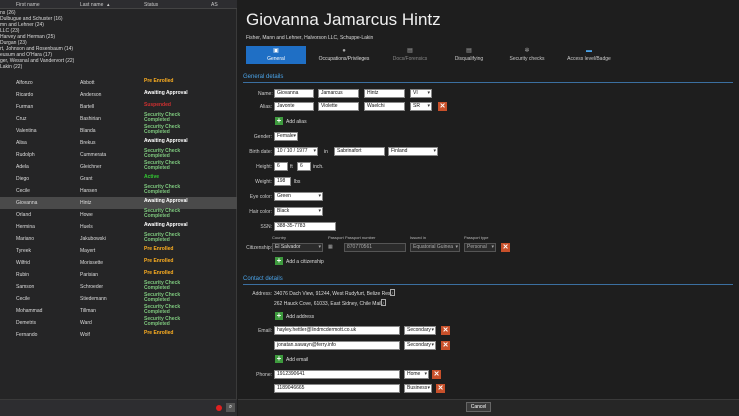  I want to click on table-row: Orland Howe Security Check Completed, so click(118, 215).